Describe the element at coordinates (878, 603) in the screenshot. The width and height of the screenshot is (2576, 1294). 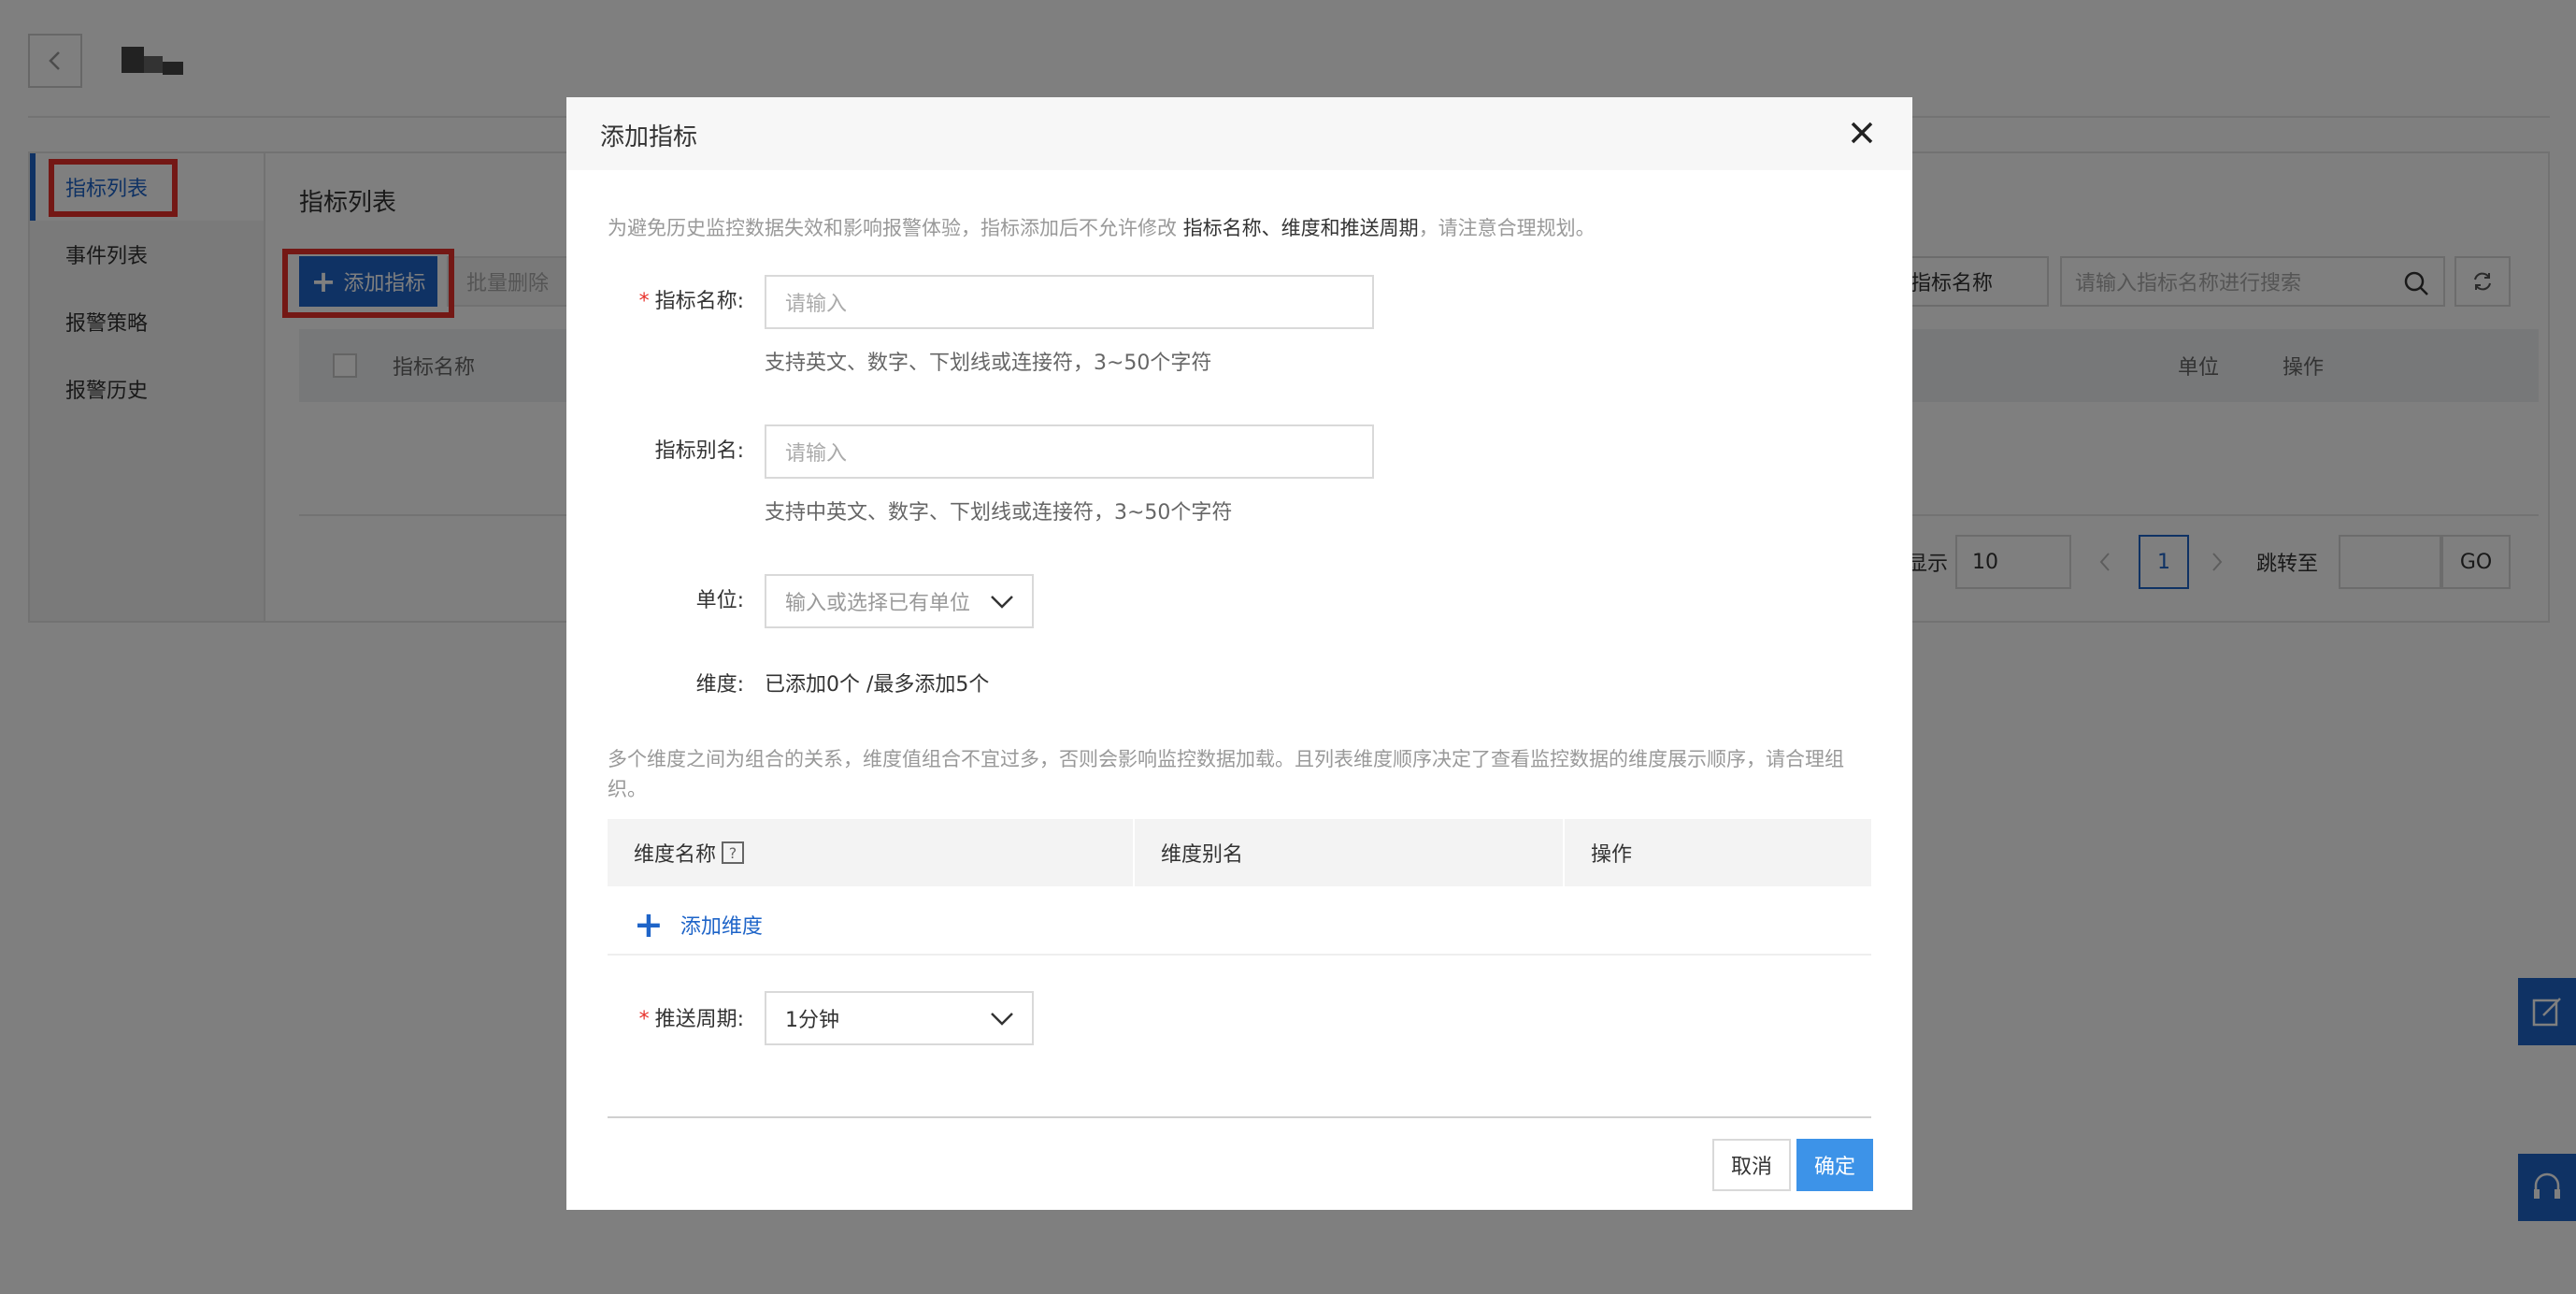
I see `unit-placeholder: 输入或选择已有单位` at that location.